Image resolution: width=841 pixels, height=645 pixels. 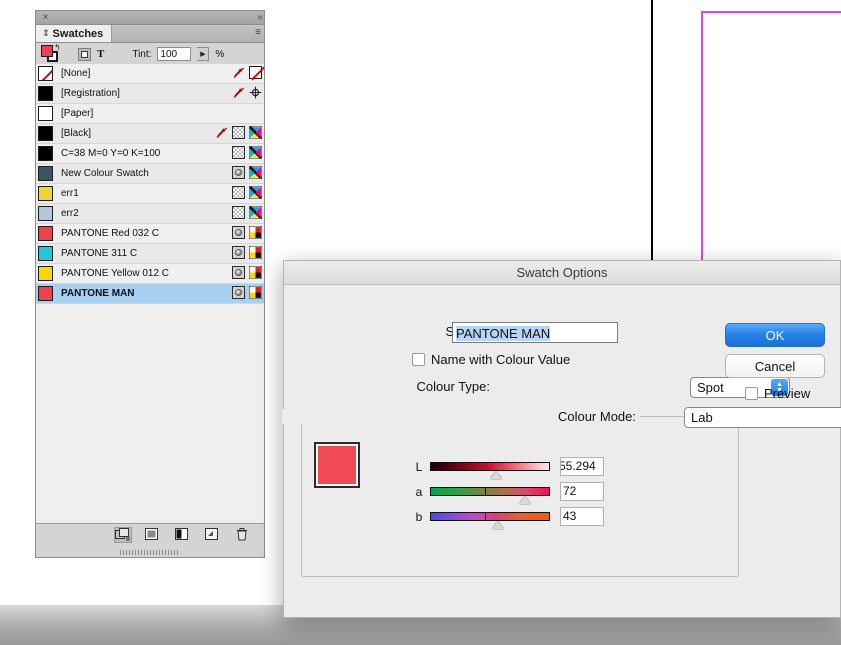 I want to click on ok-button: OK, so click(x=775, y=335).